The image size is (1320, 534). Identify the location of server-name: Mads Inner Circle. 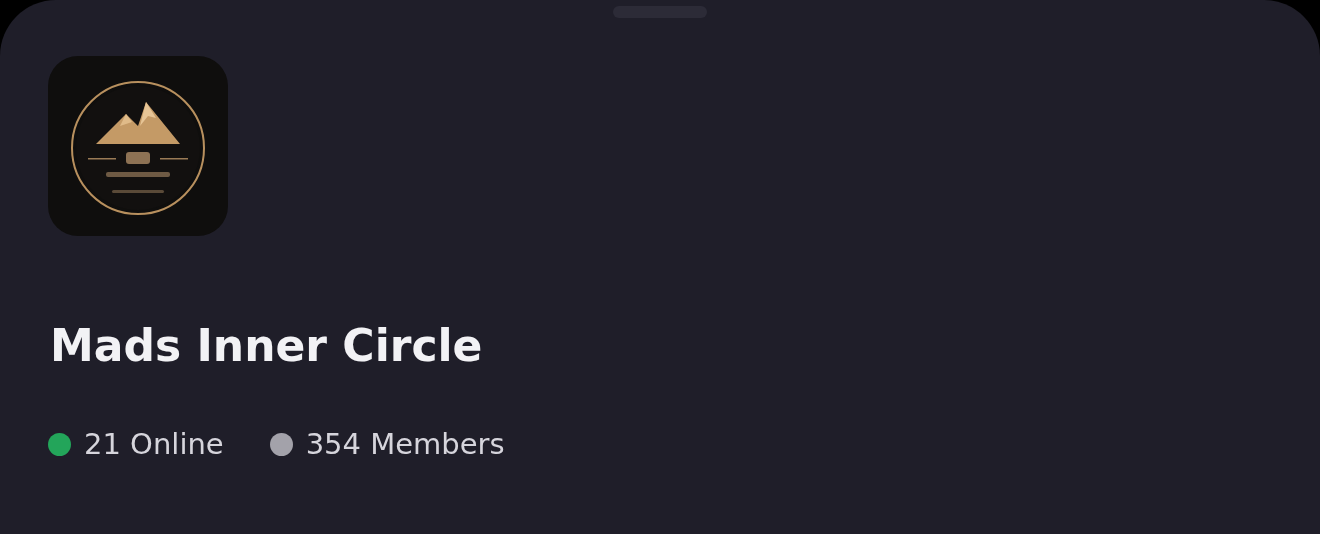
(266, 346).